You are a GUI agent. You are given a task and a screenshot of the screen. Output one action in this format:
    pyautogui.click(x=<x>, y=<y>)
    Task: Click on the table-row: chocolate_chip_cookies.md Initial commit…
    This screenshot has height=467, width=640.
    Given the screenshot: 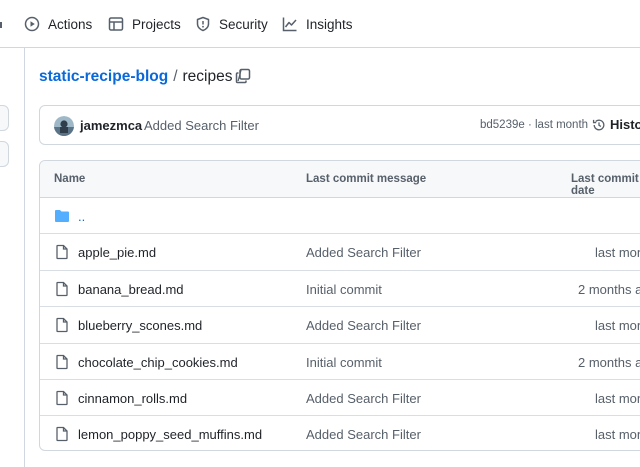 What is the action you would take?
    pyautogui.click(x=340, y=362)
    